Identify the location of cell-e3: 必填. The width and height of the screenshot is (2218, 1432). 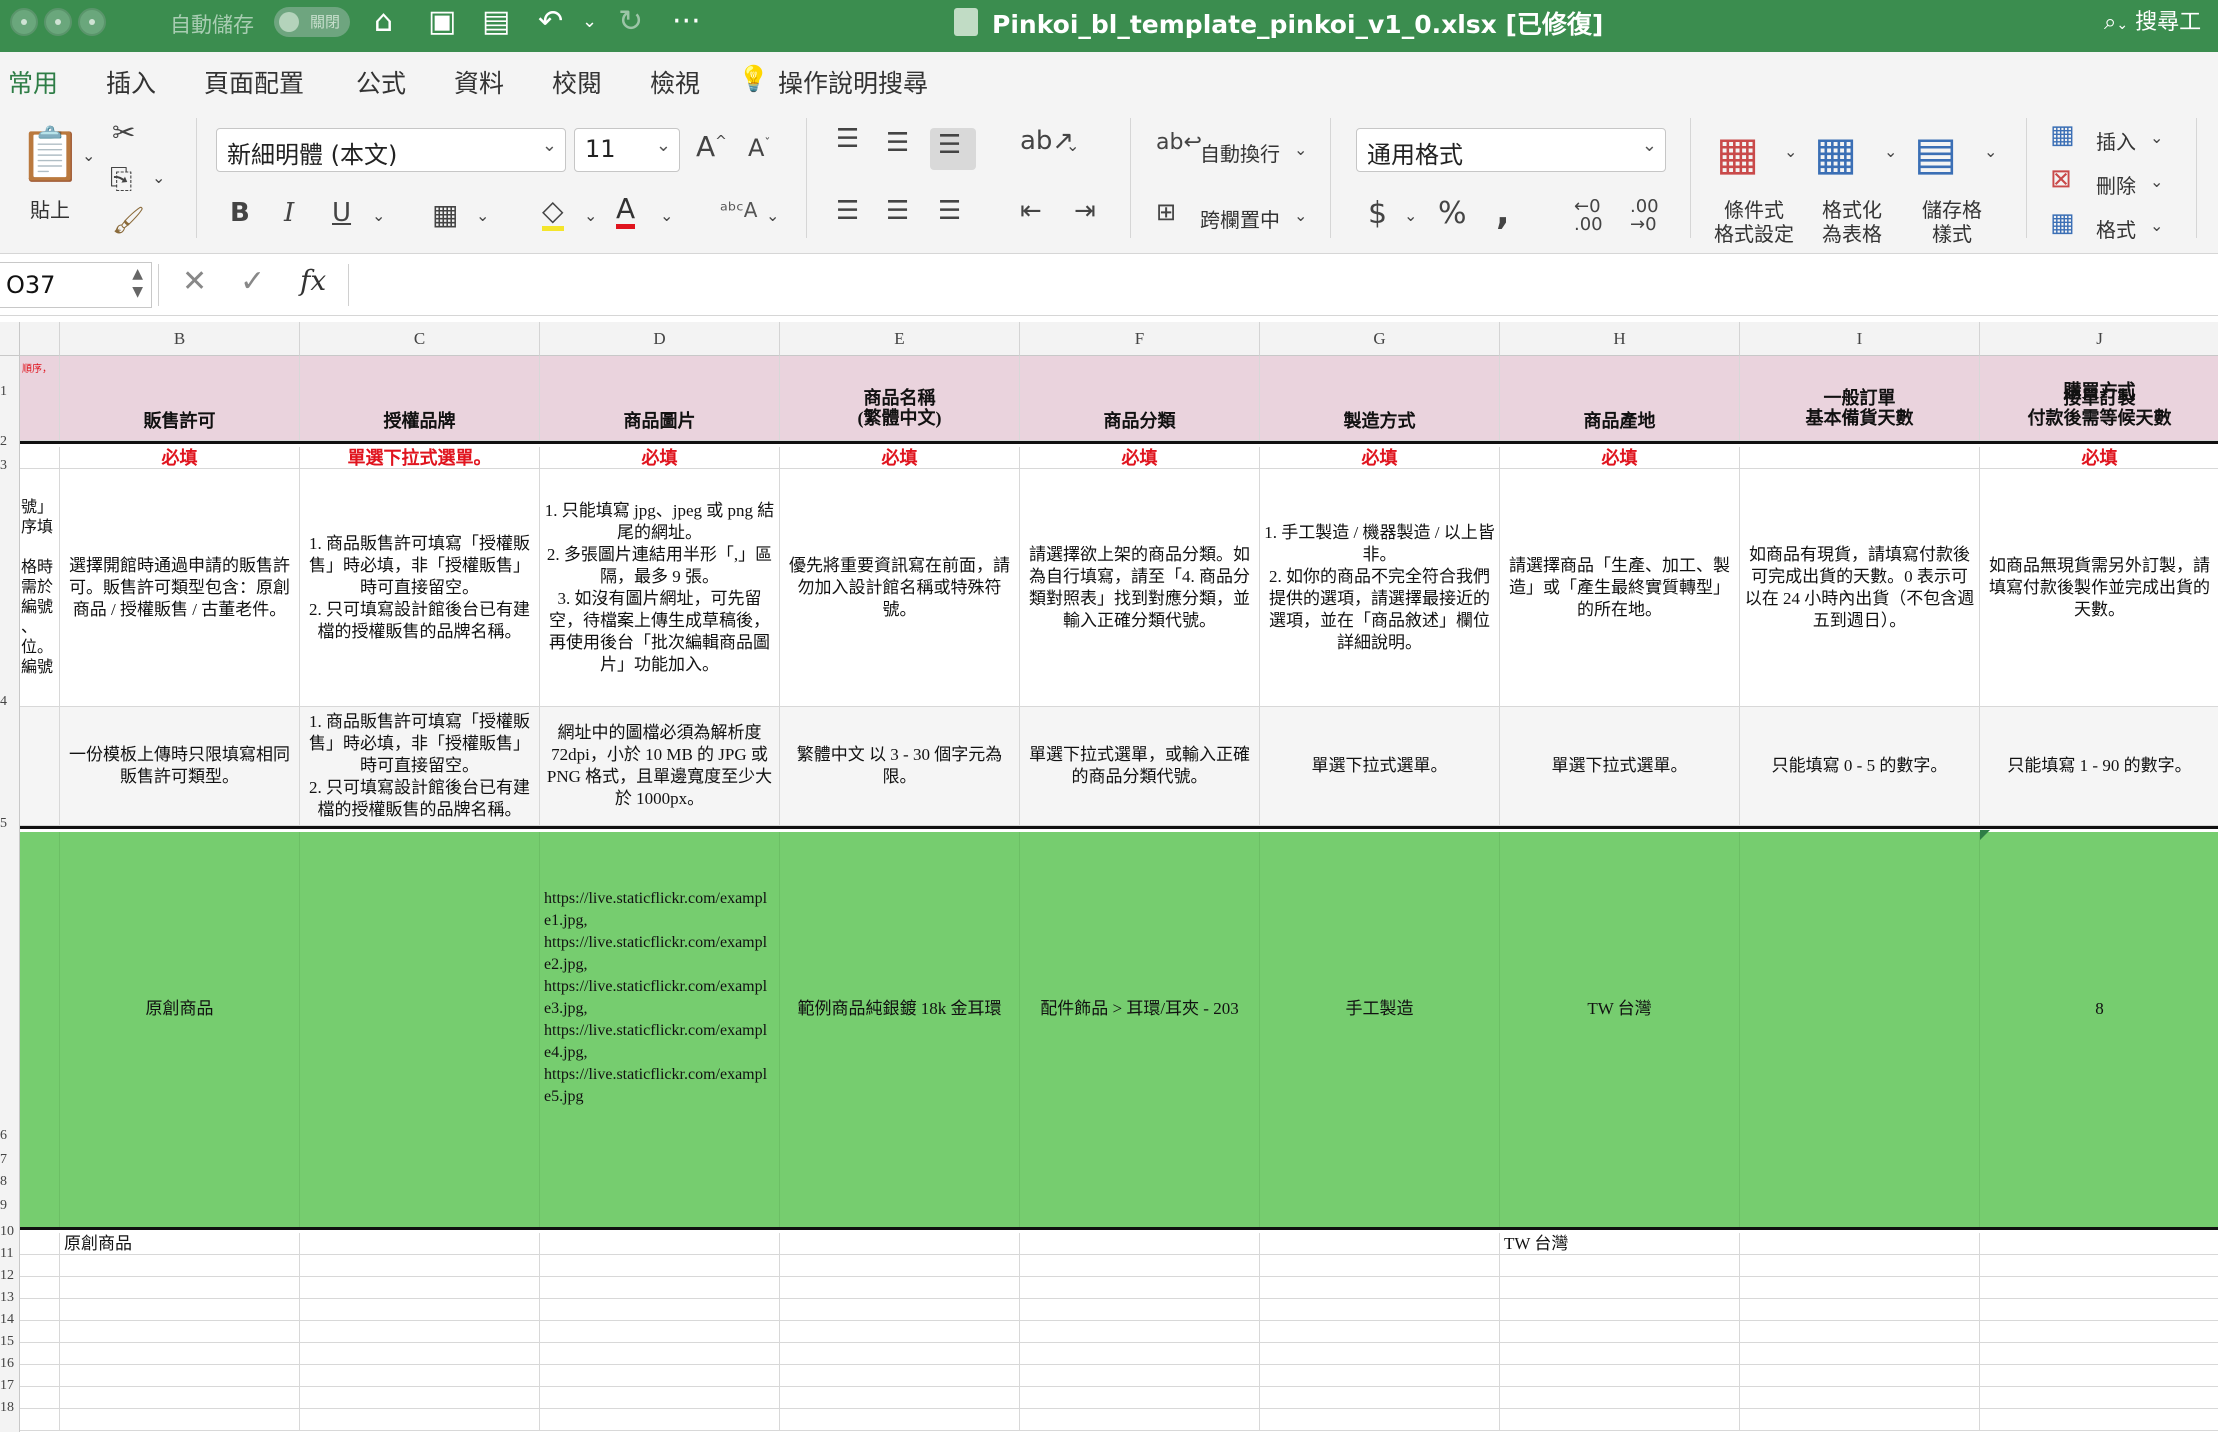
(900, 458).